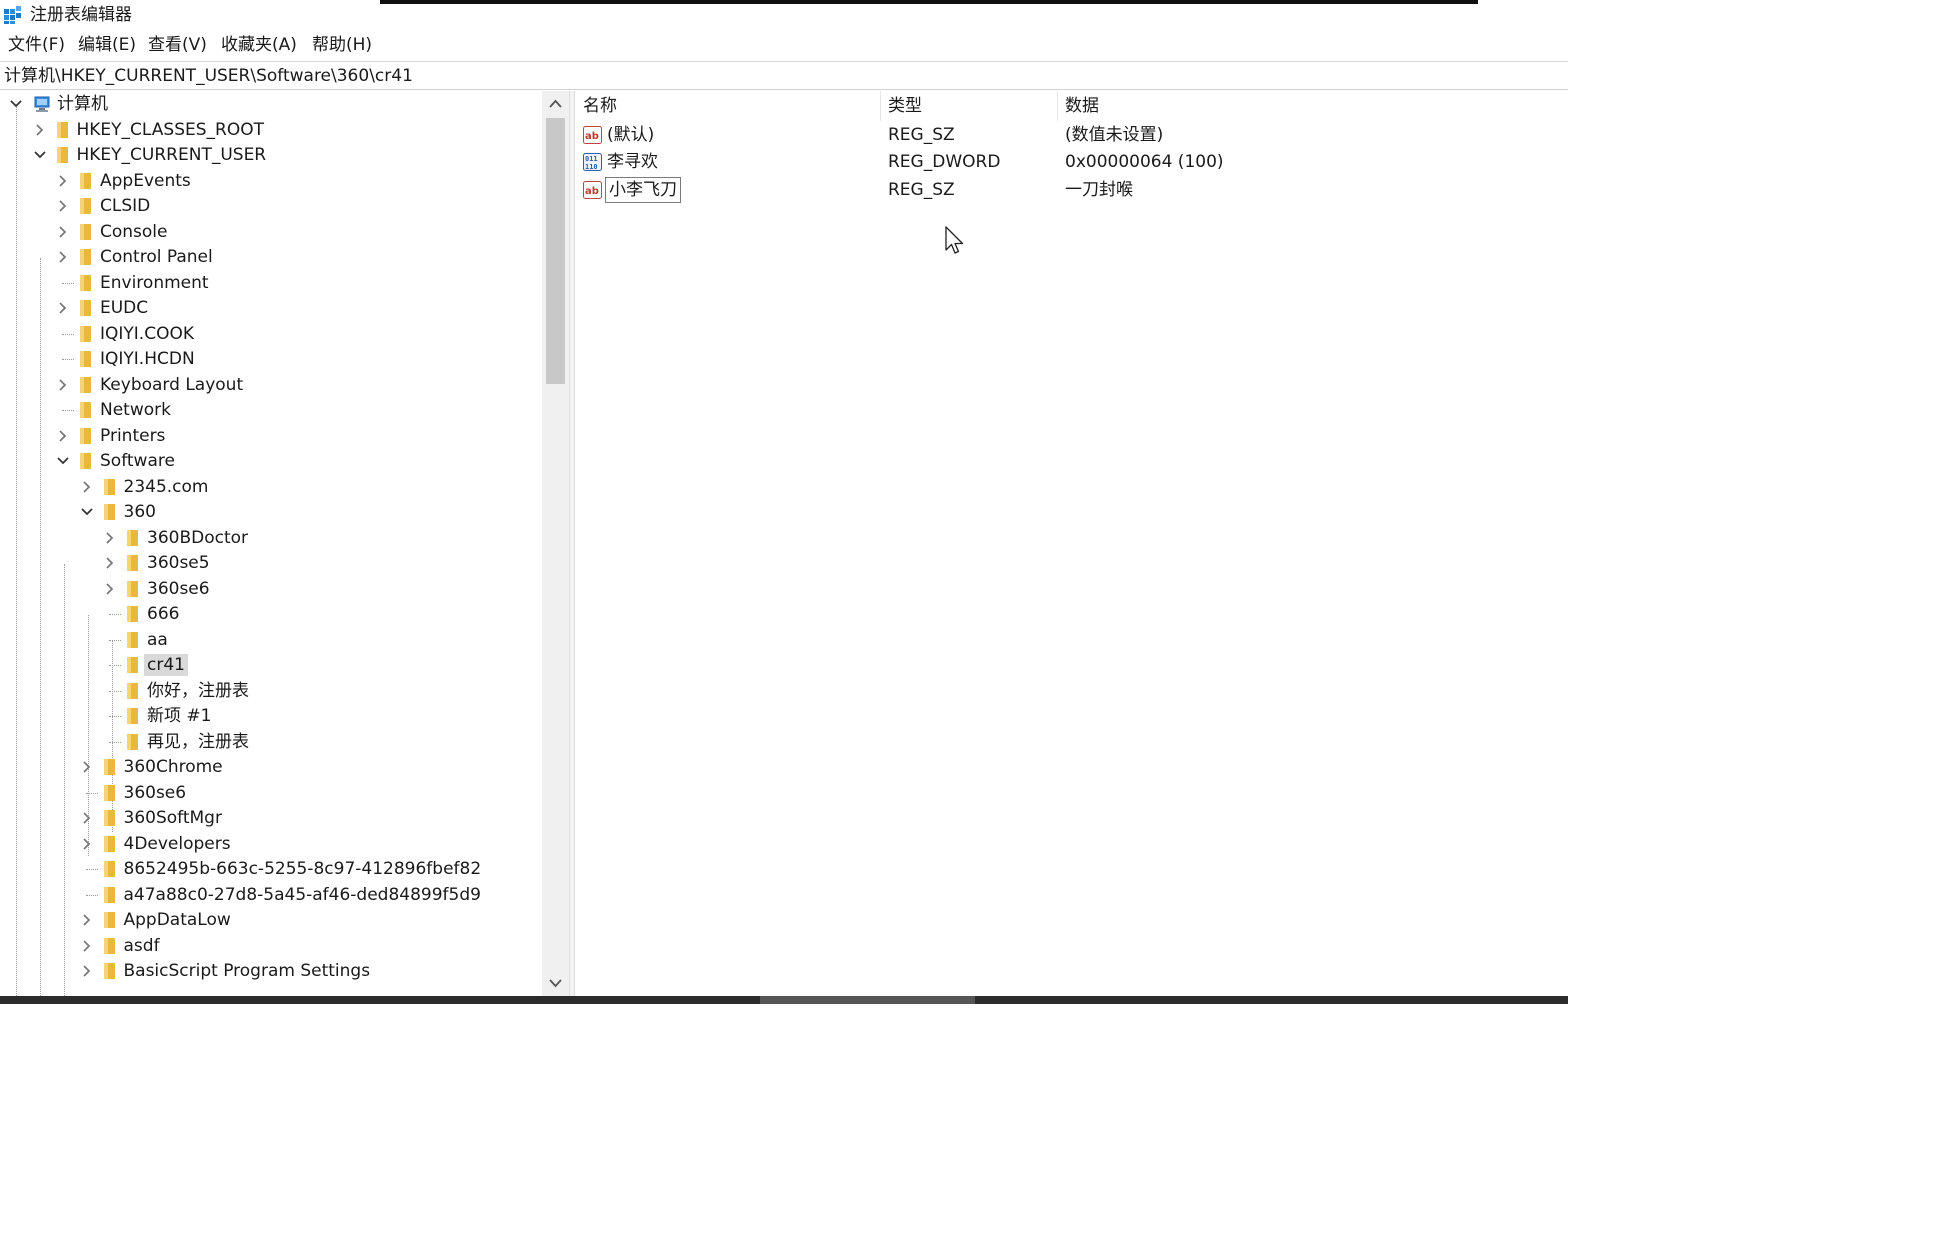 This screenshot has width=1960, height=1255. I want to click on tree-node: HKEY_CLASSES_ROOT, so click(270, 130).